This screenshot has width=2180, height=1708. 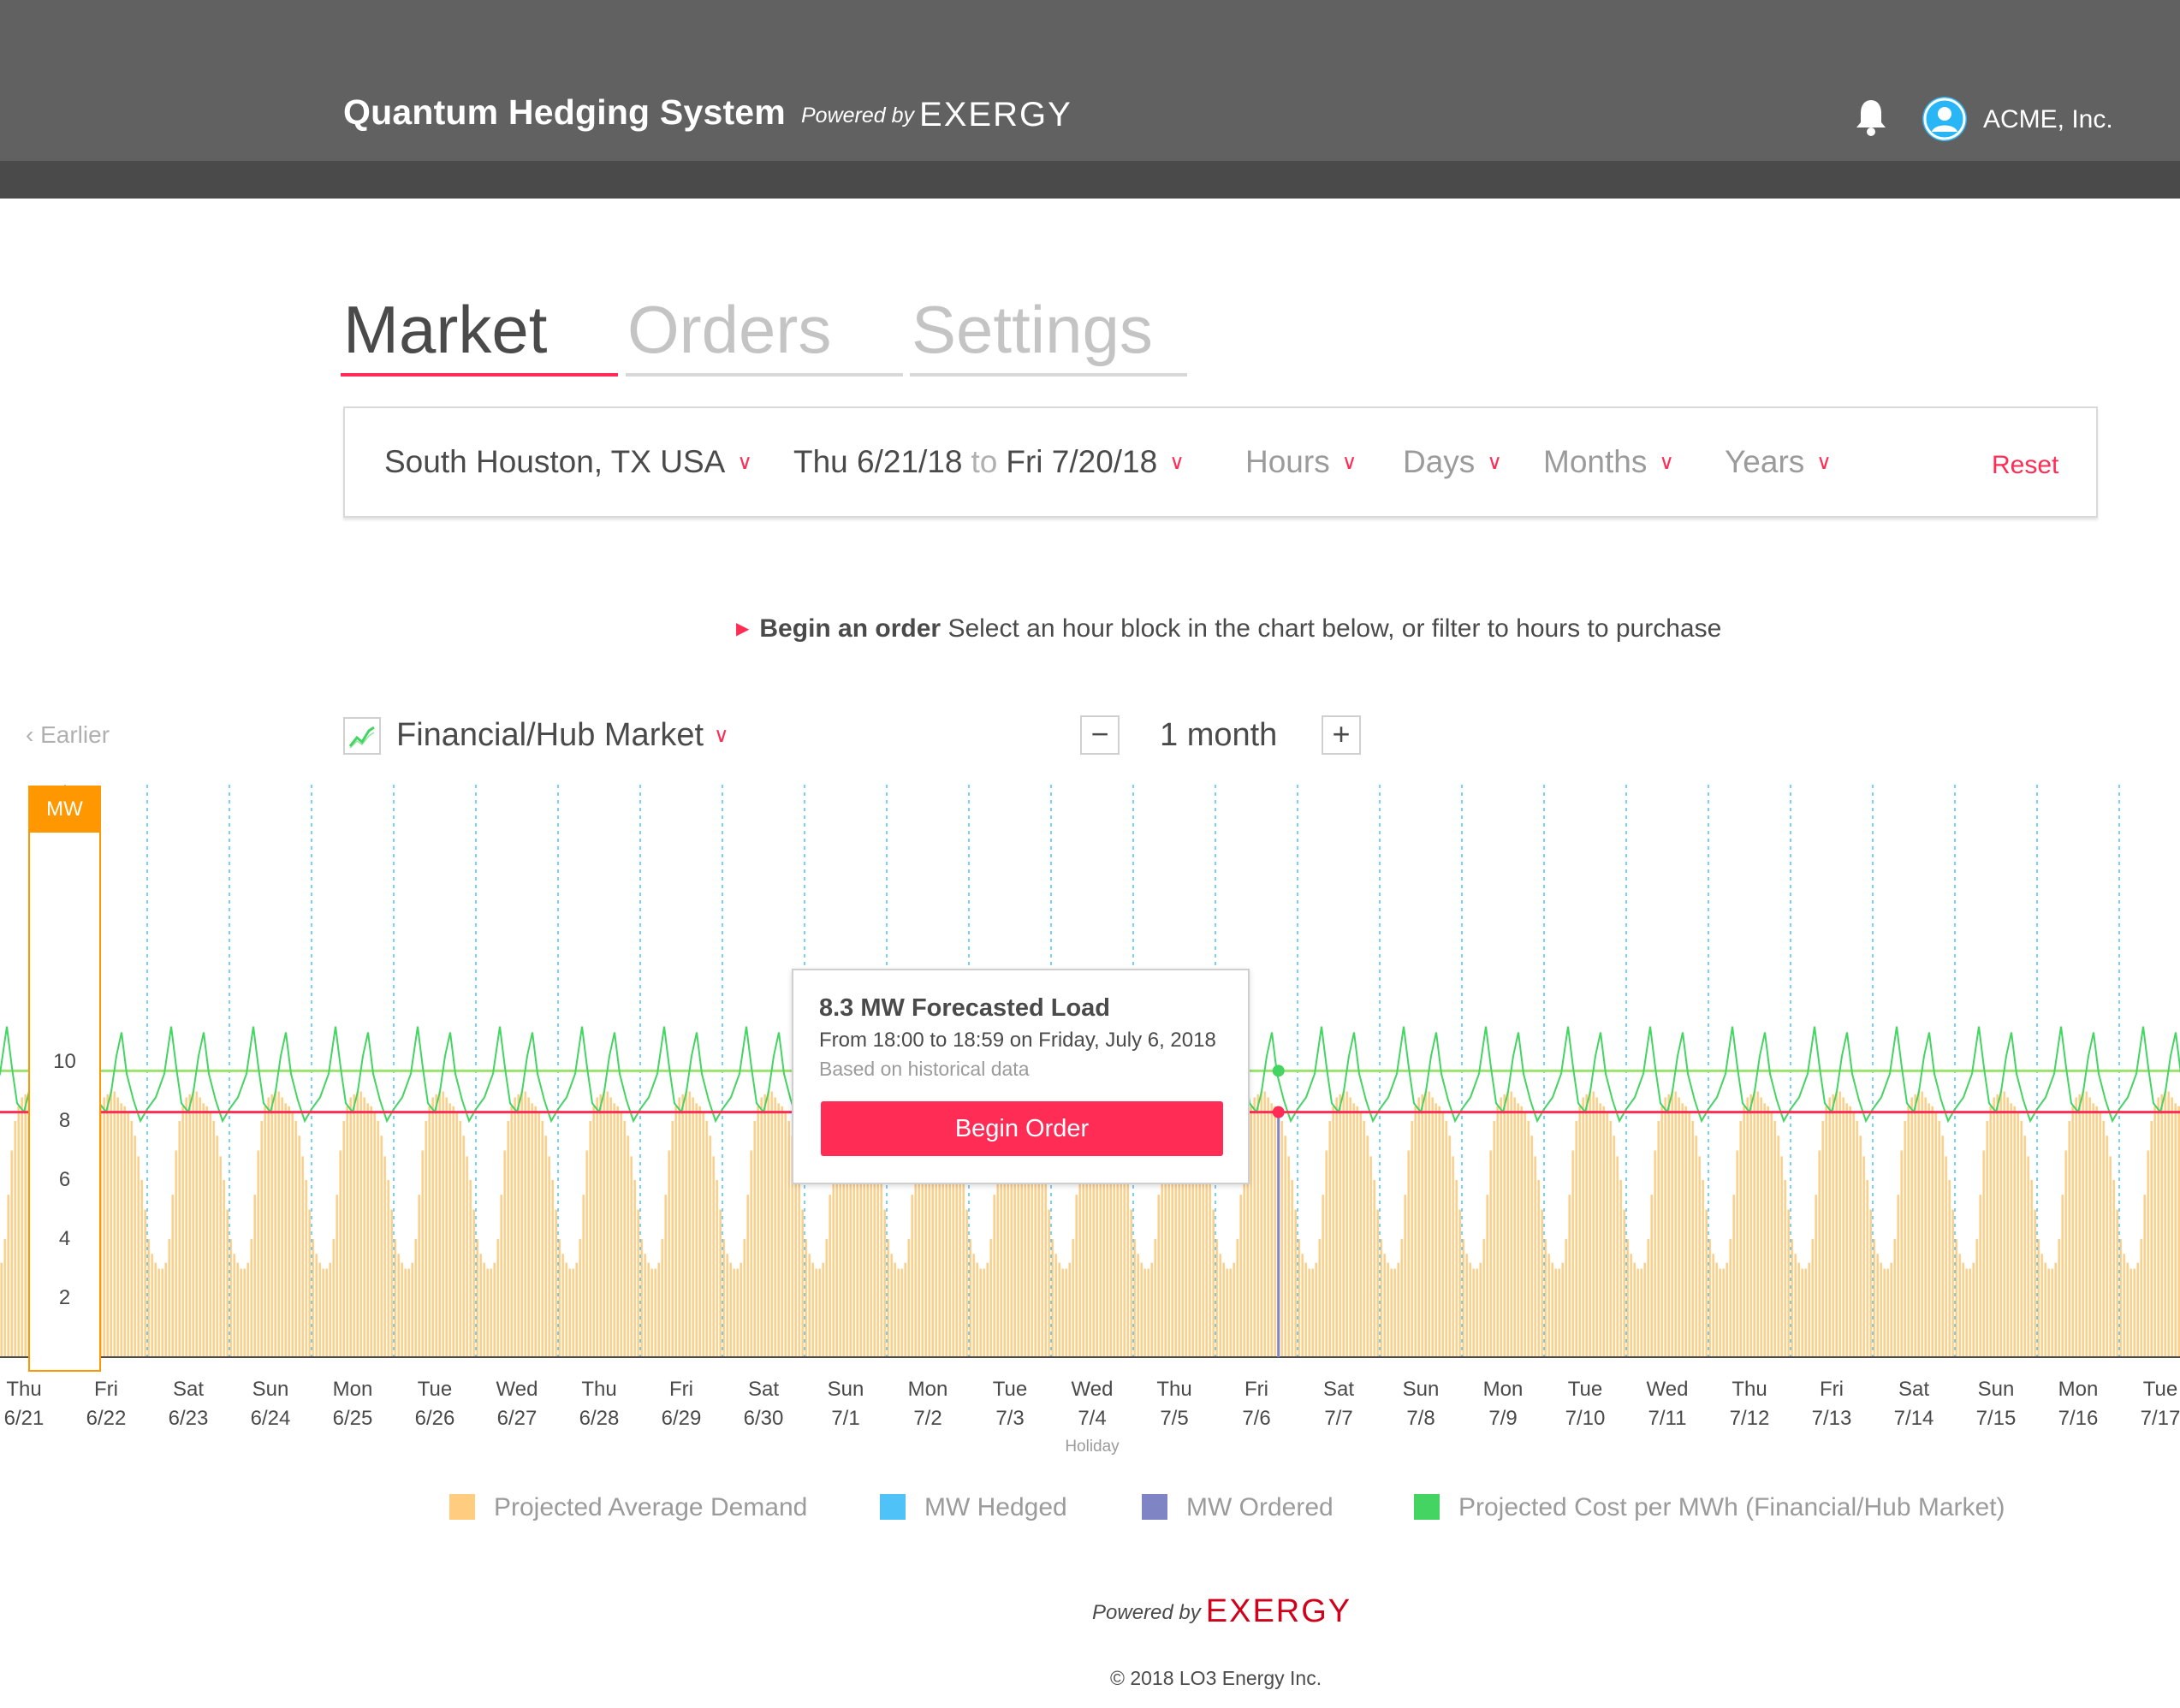 I want to click on years-label: Years, so click(x=1765, y=461).